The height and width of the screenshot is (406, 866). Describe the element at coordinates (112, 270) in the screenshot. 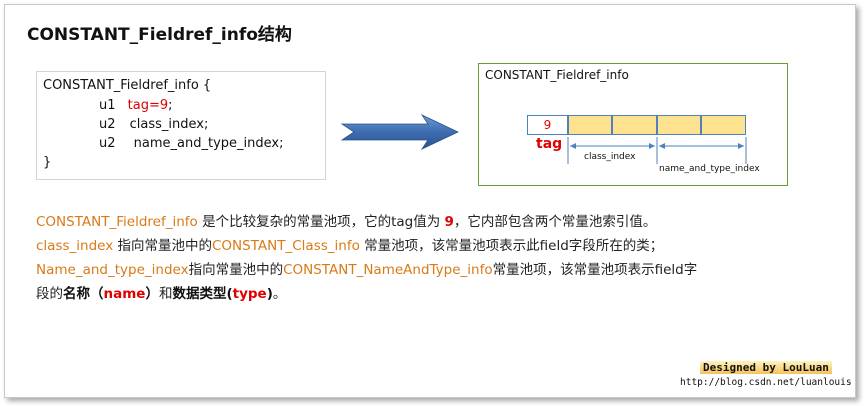

I see `term-name-and-type-index: Name_and_type_index` at that location.